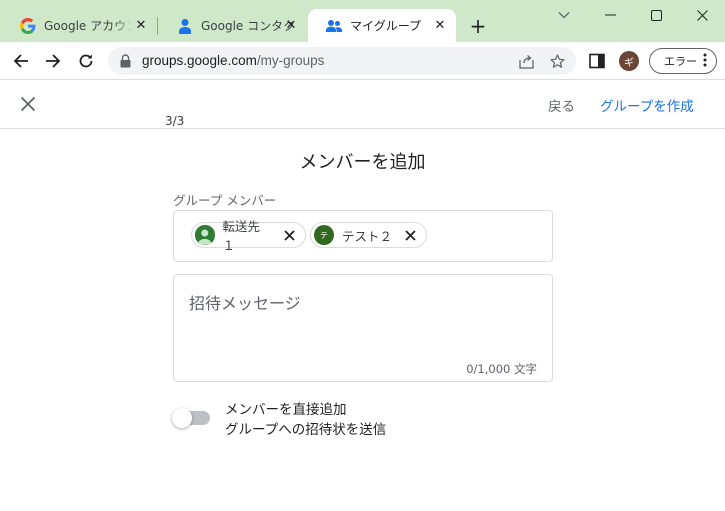  What do you see at coordinates (561, 105) in the screenshot?
I see `back-button: 戻る` at bounding box center [561, 105].